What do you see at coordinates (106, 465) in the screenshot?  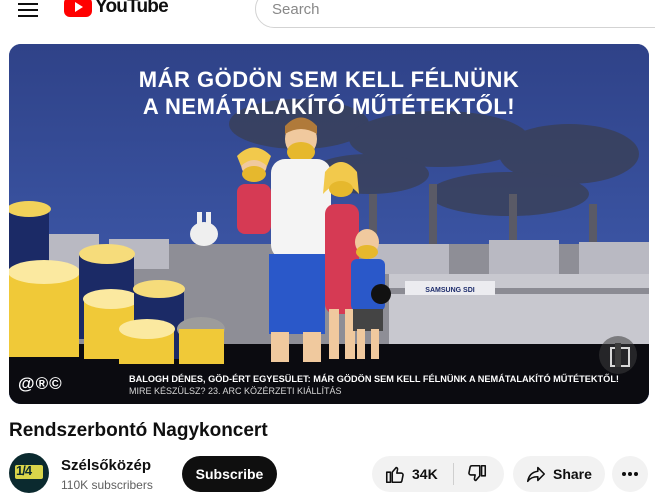 I see `channel-name: Szélsőközép` at bounding box center [106, 465].